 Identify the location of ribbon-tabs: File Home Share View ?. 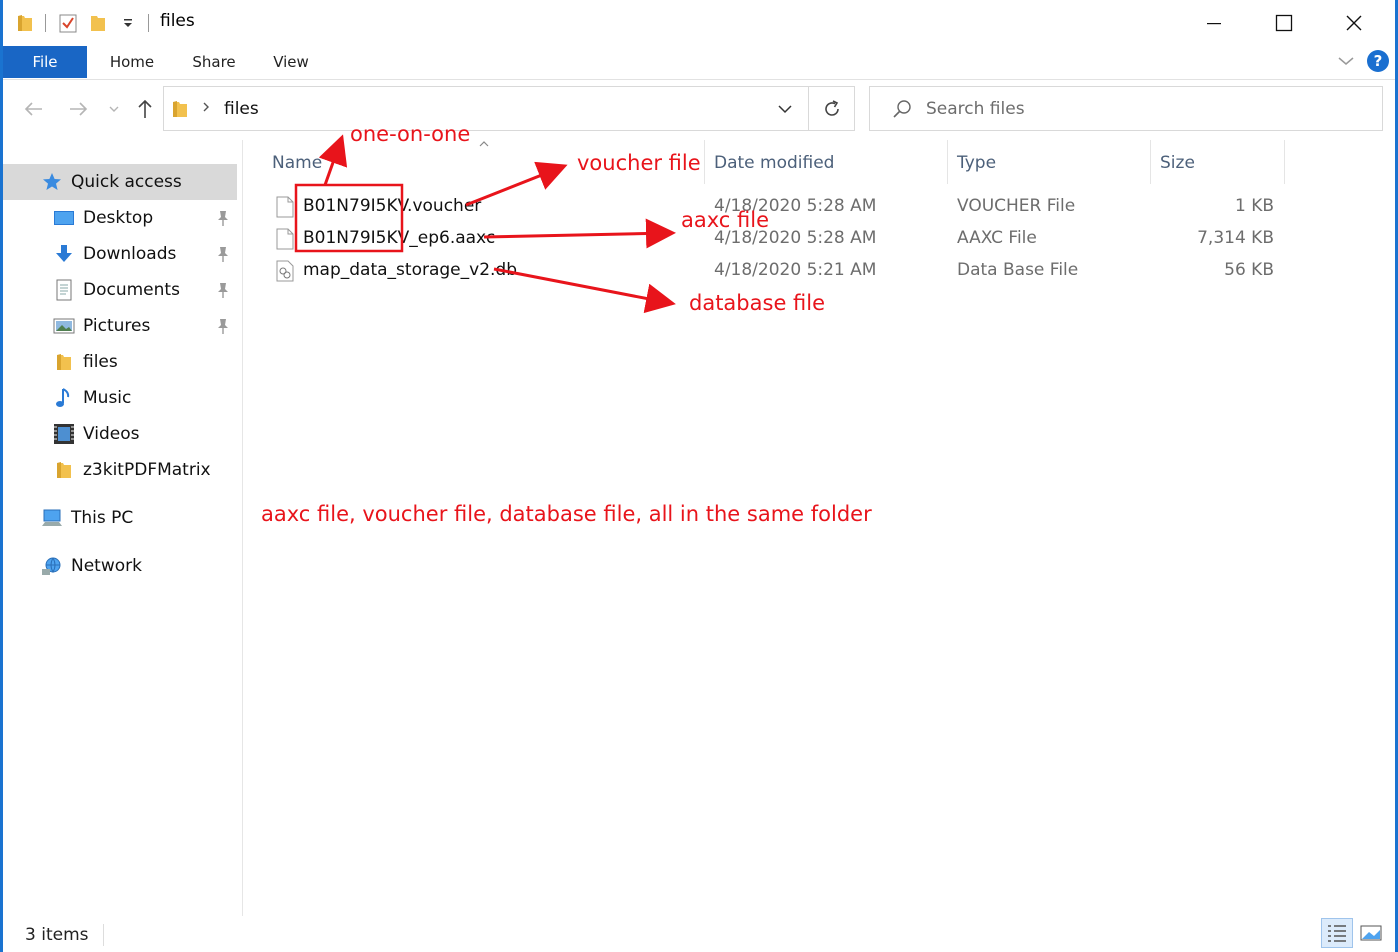
(699, 63).